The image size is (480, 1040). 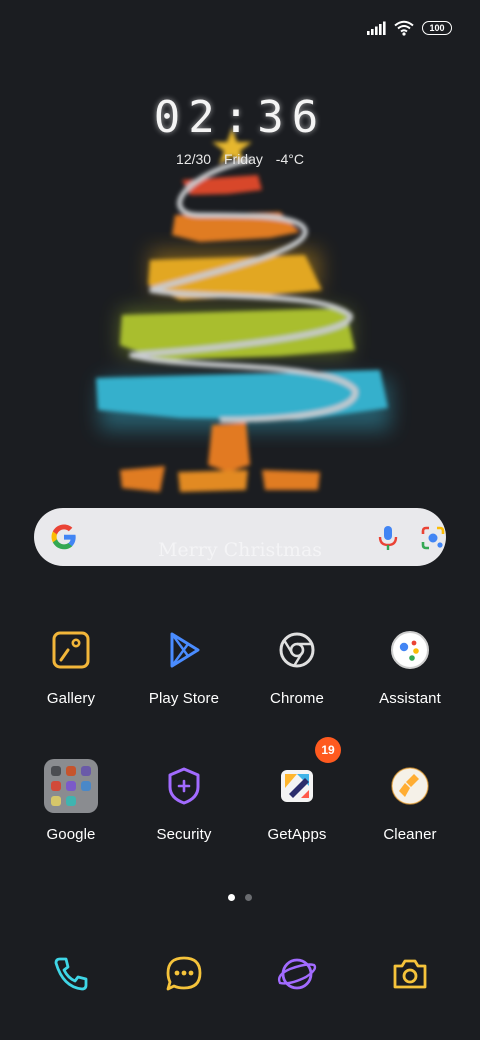 What do you see at coordinates (243, 159) in the screenshot?
I see `weekday-text: Friday` at bounding box center [243, 159].